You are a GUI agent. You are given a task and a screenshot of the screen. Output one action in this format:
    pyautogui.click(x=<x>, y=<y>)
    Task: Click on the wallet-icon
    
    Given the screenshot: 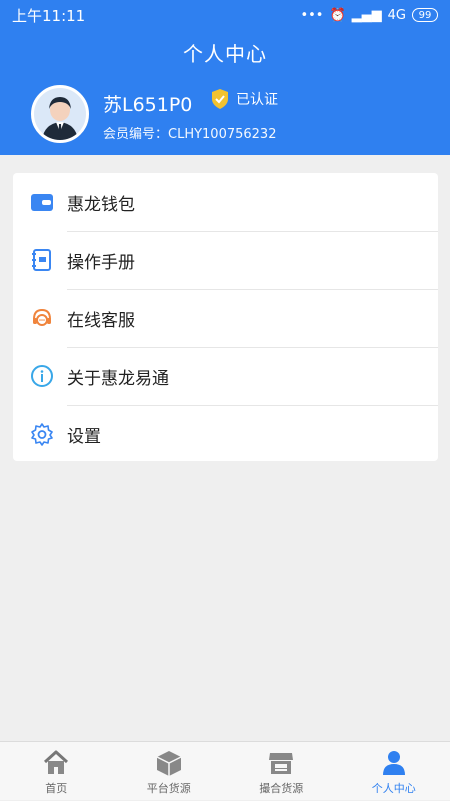 What is the action you would take?
    pyautogui.click(x=42, y=202)
    